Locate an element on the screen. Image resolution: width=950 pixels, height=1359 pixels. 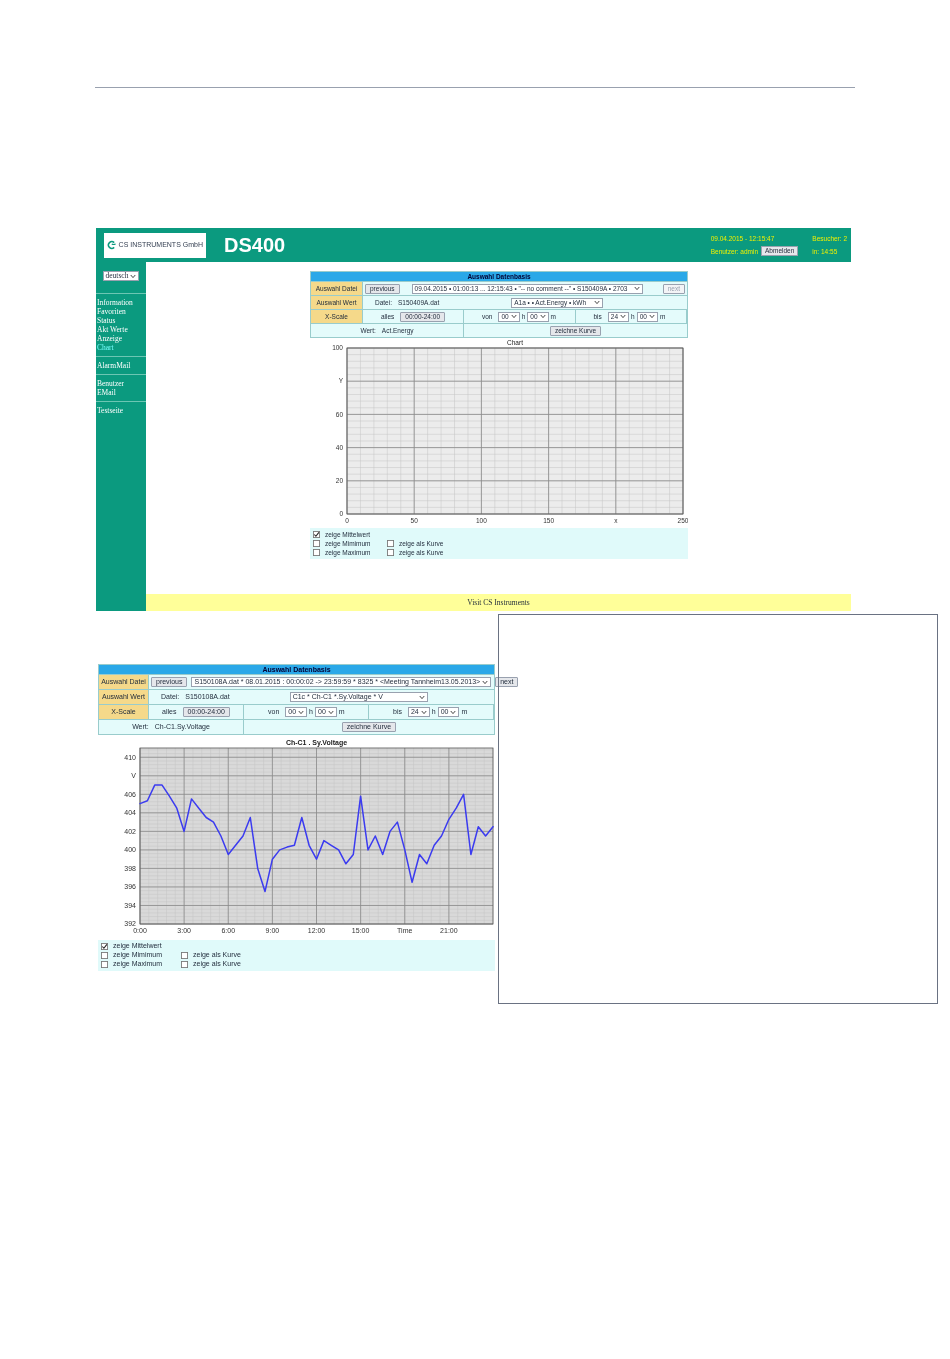
app-title: DS400 is located at coordinates (255, 245).